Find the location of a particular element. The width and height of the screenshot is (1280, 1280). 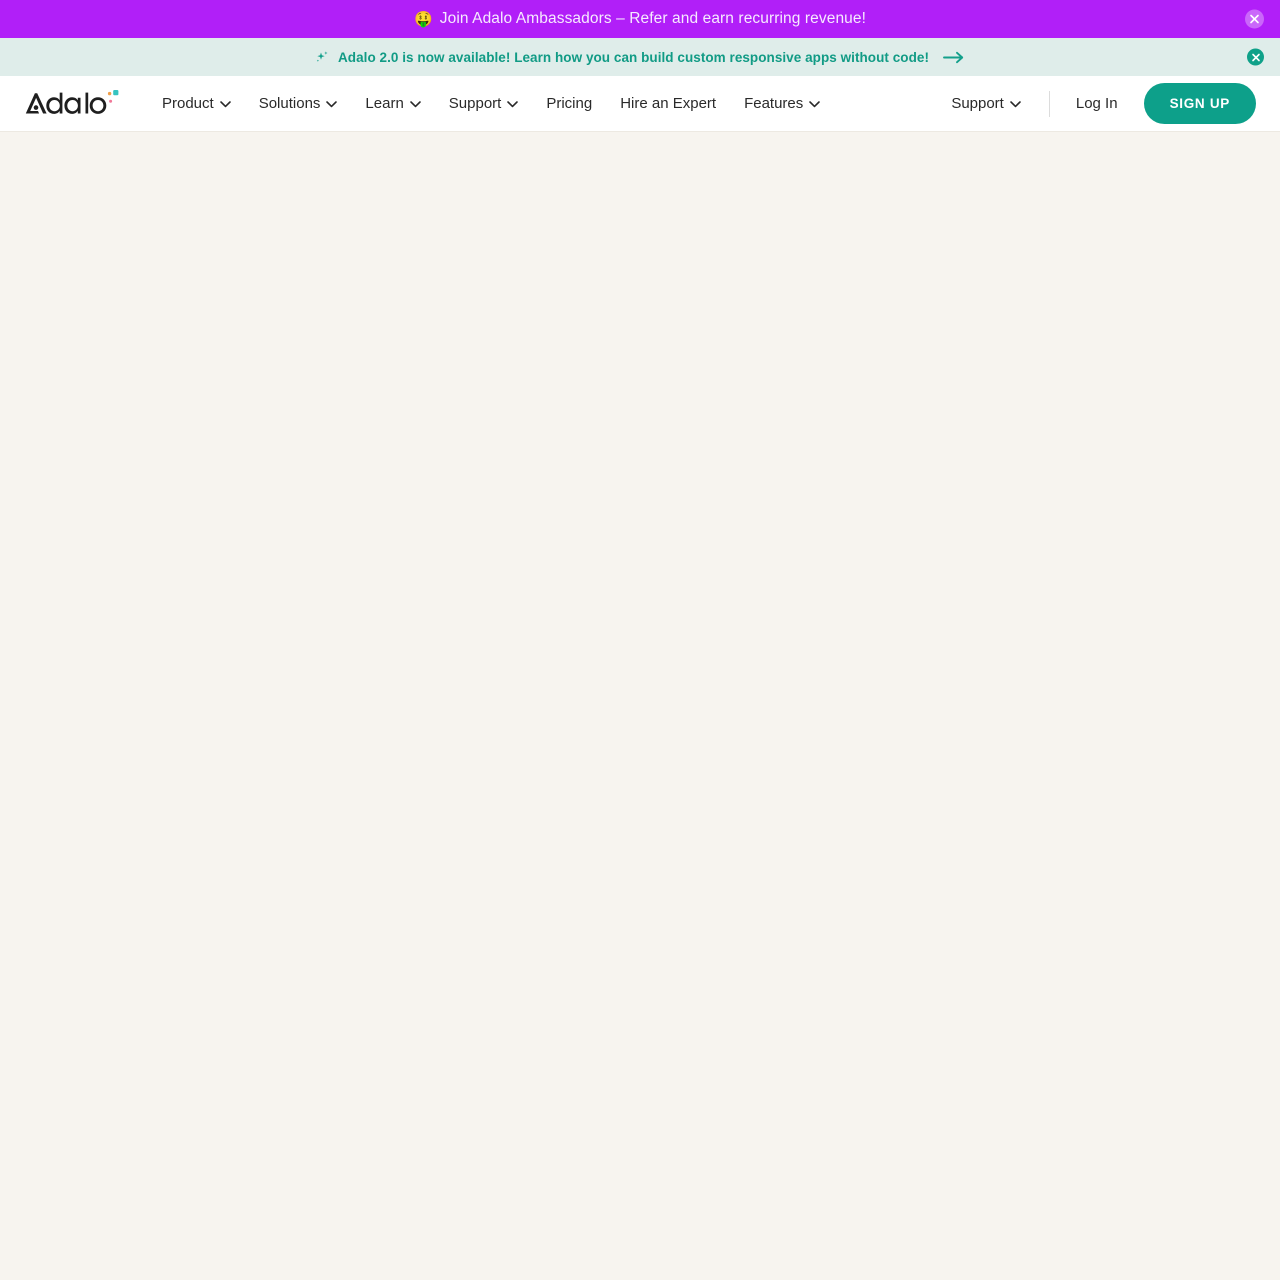

nav-item-features: Features is located at coordinates (782, 103).